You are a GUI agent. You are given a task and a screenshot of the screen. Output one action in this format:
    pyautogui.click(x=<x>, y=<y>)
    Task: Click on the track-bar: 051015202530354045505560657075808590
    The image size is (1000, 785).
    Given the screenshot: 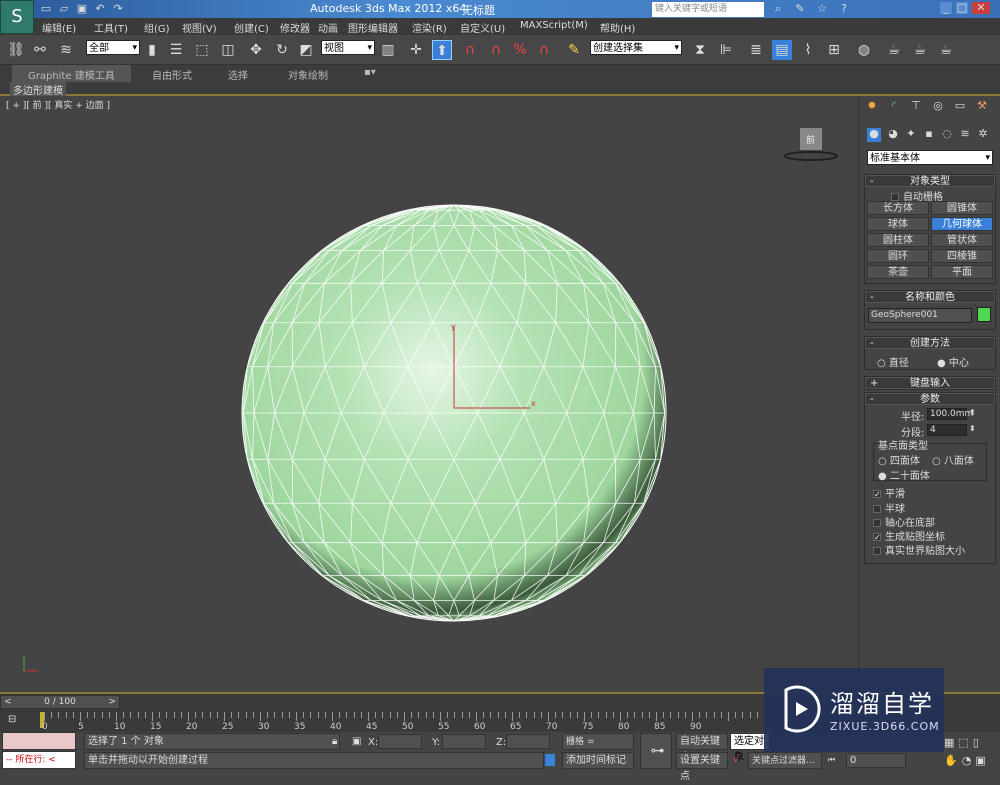 What is the action you would take?
    pyautogui.click(x=400, y=721)
    